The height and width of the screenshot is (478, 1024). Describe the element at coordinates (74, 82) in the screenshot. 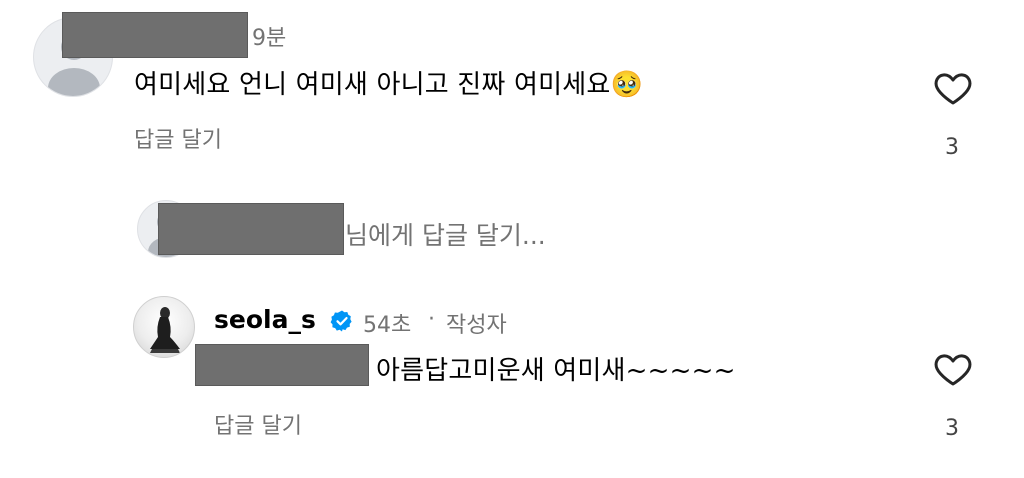

I see `default-avatar-body-icon` at that location.